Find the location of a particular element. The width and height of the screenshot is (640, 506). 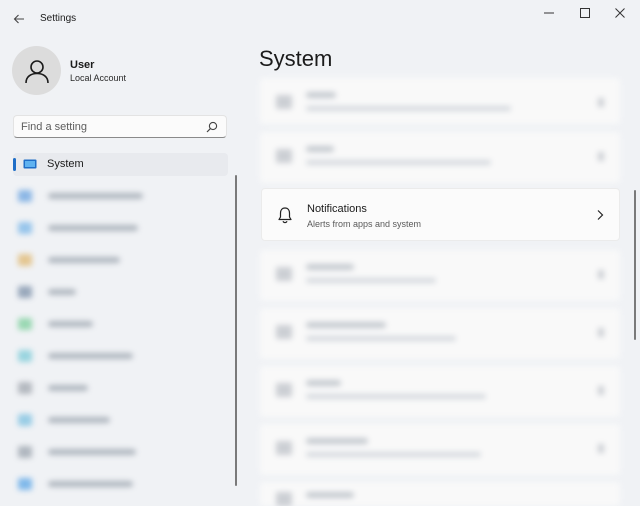

account-name: User is located at coordinates (82, 65).